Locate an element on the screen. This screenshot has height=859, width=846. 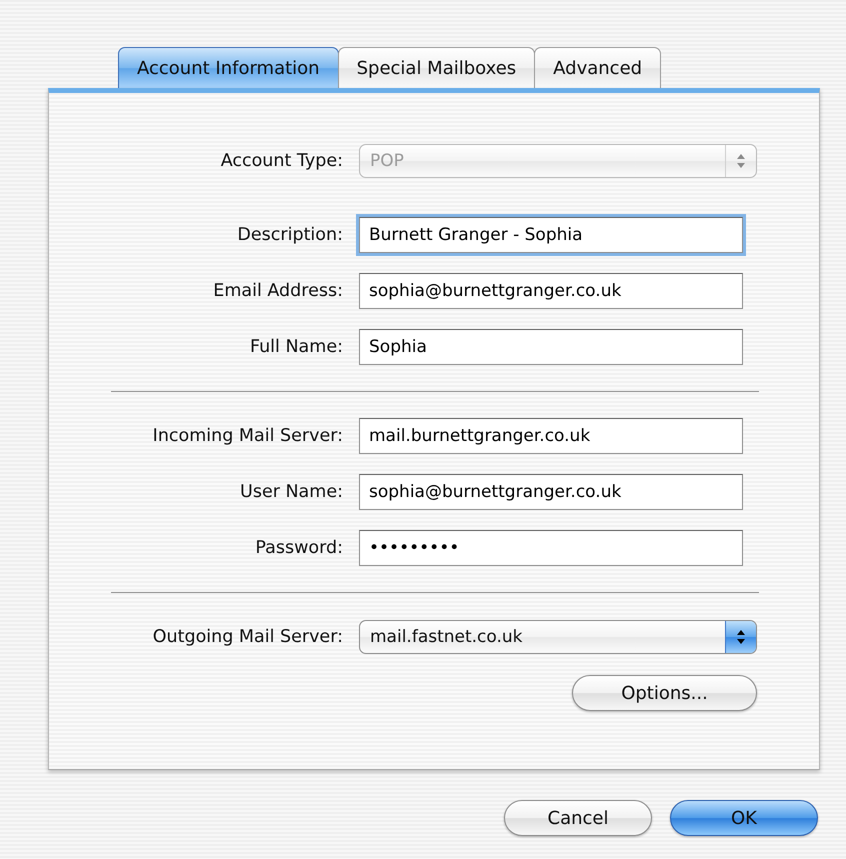
field-label: Description: is located at coordinates (289, 235).